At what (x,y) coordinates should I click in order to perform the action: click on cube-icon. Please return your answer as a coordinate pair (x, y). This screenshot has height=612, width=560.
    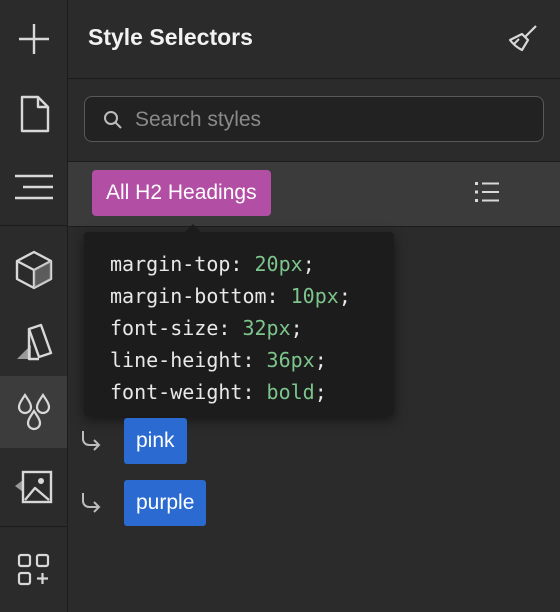
    Looking at the image, I should click on (33, 270).